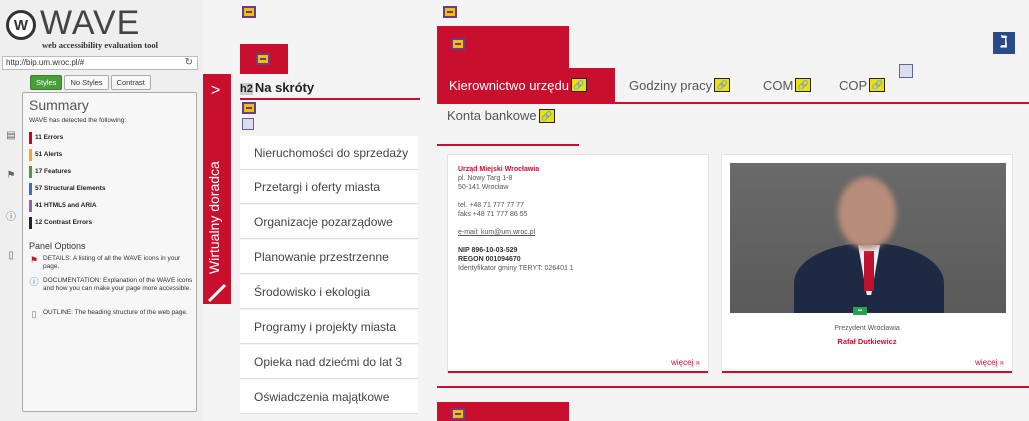 Image resolution: width=1029 pixels, height=421 pixels. I want to click on tab-contrast: Contrast, so click(130, 82).